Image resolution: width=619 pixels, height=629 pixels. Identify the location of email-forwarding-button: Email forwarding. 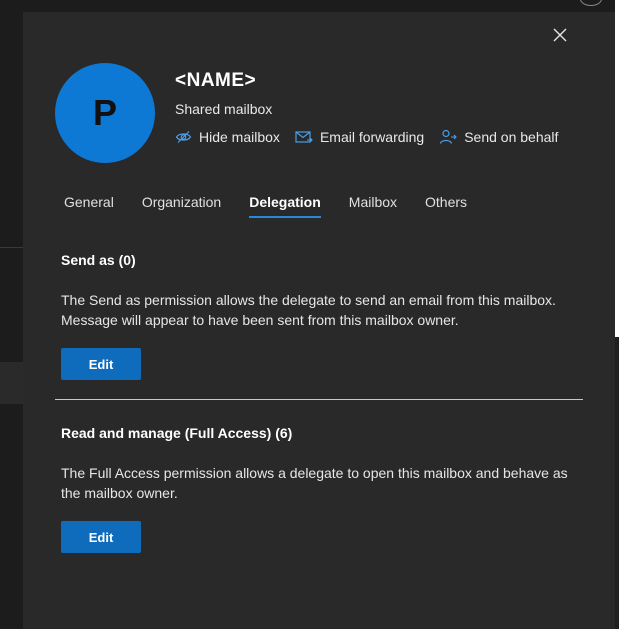
(359, 137).